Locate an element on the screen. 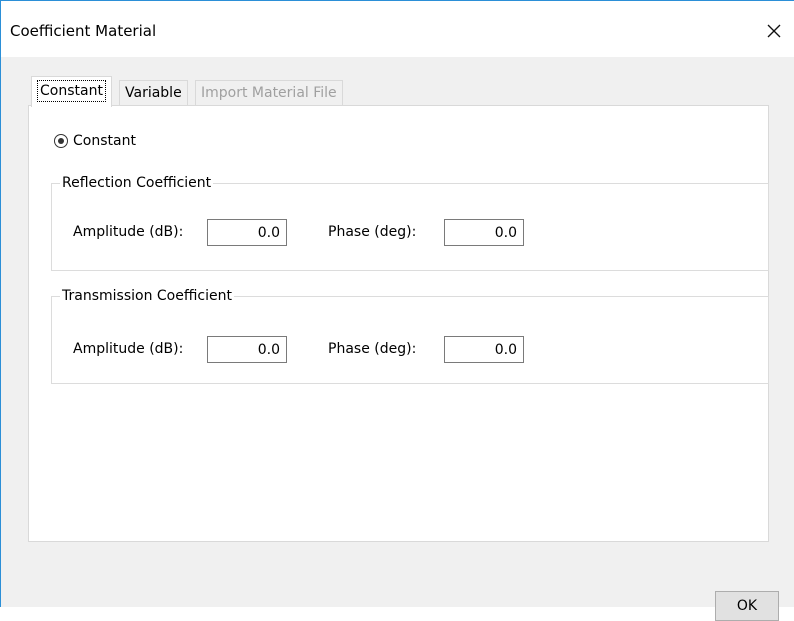 Image resolution: width=794 pixels, height=621 pixels. tab-variable-label: Variable is located at coordinates (153, 93).